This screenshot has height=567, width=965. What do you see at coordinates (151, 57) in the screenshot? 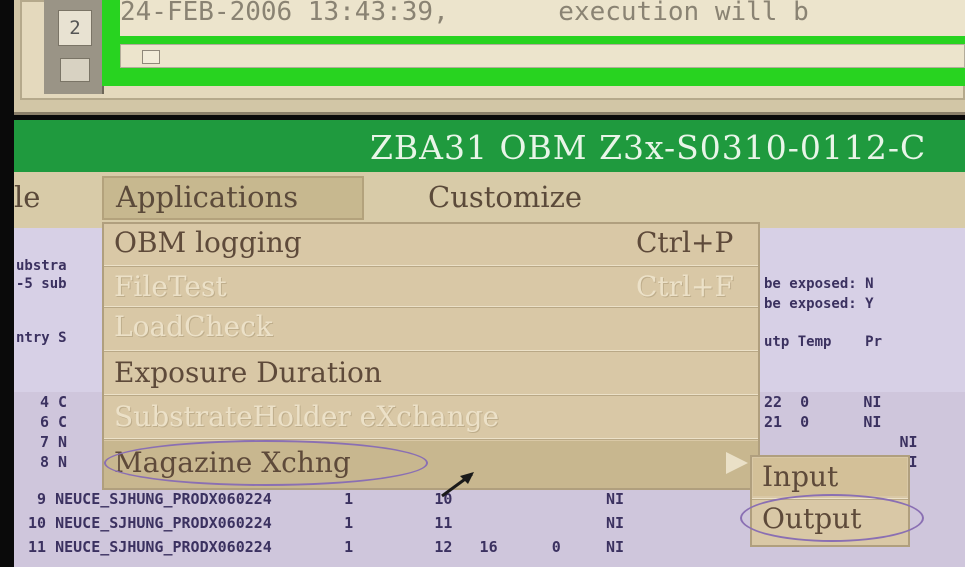
I see `scrollbar-thumb` at bounding box center [151, 57].